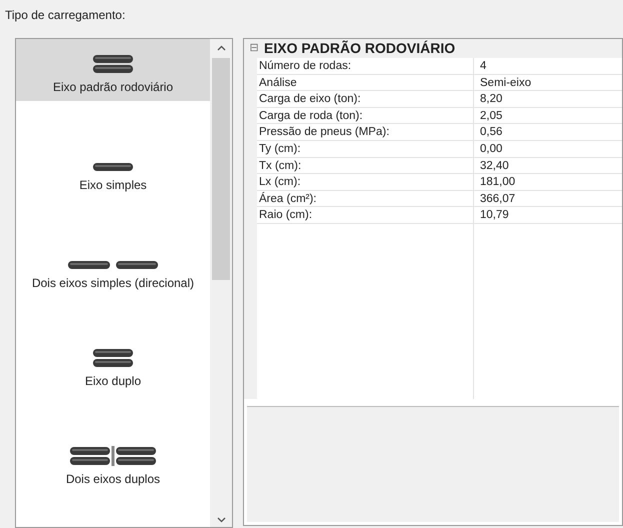 This screenshot has width=623, height=528. Describe the element at coordinates (365, 116) in the screenshot. I see `property-name: Carga de roda (ton):` at that location.